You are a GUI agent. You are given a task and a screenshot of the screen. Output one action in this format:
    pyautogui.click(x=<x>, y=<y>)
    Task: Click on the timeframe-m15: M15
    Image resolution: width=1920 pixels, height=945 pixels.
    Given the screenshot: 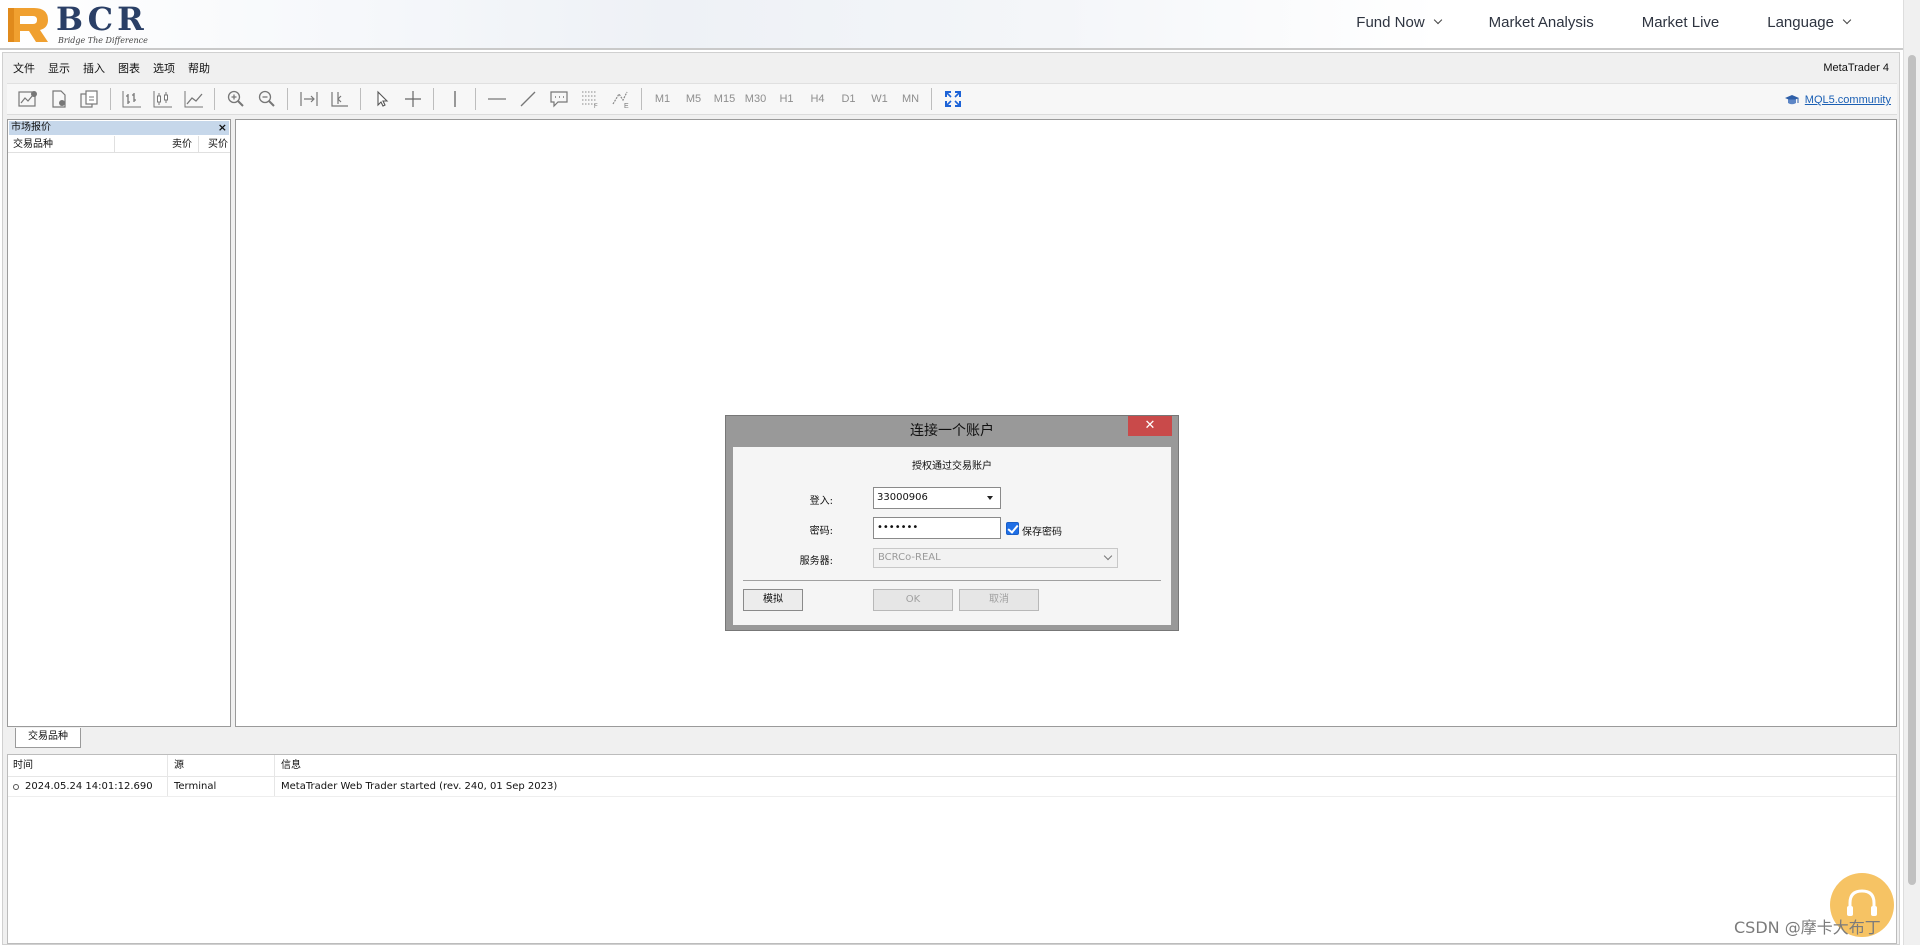 What is the action you would take?
    pyautogui.click(x=724, y=99)
    